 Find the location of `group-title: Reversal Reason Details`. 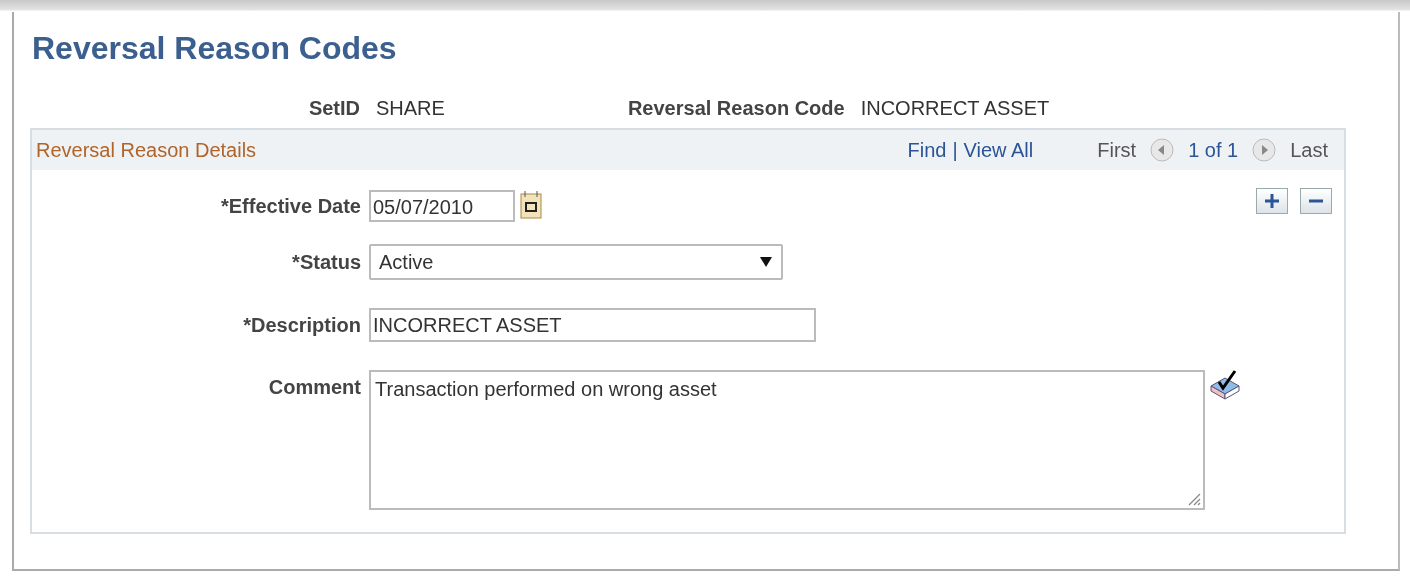

group-title: Reversal Reason Details is located at coordinates (147, 150).